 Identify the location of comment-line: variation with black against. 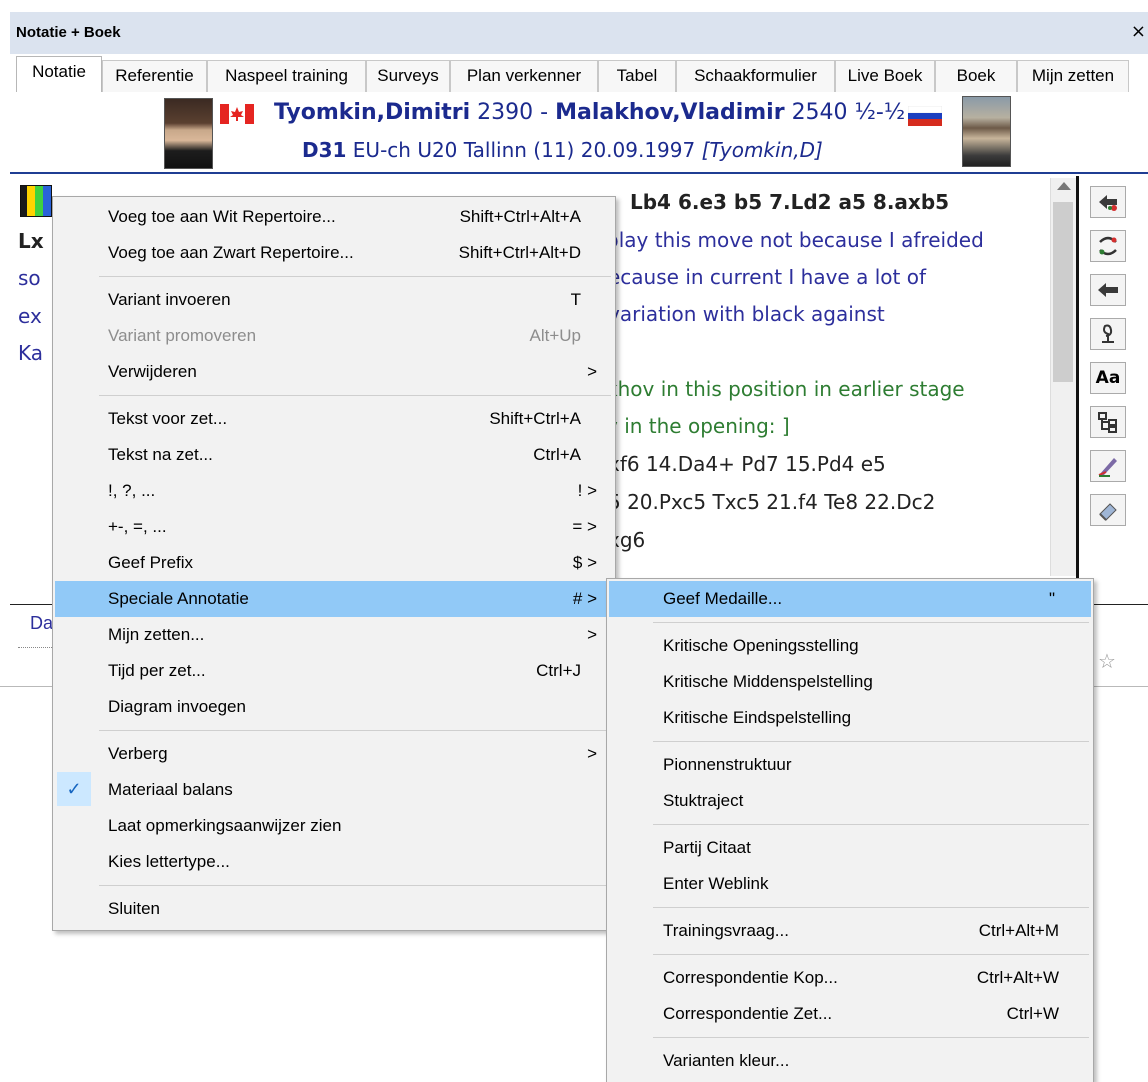
(746, 314).